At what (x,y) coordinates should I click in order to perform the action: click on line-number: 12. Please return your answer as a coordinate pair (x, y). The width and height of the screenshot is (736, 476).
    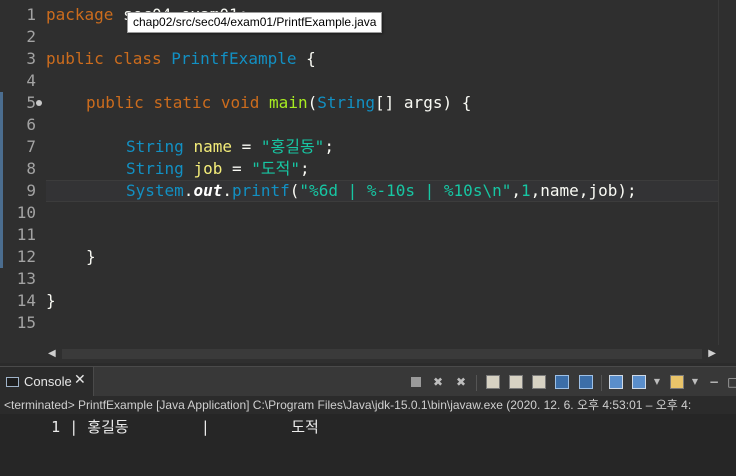
    Looking at the image, I should click on (26, 256).